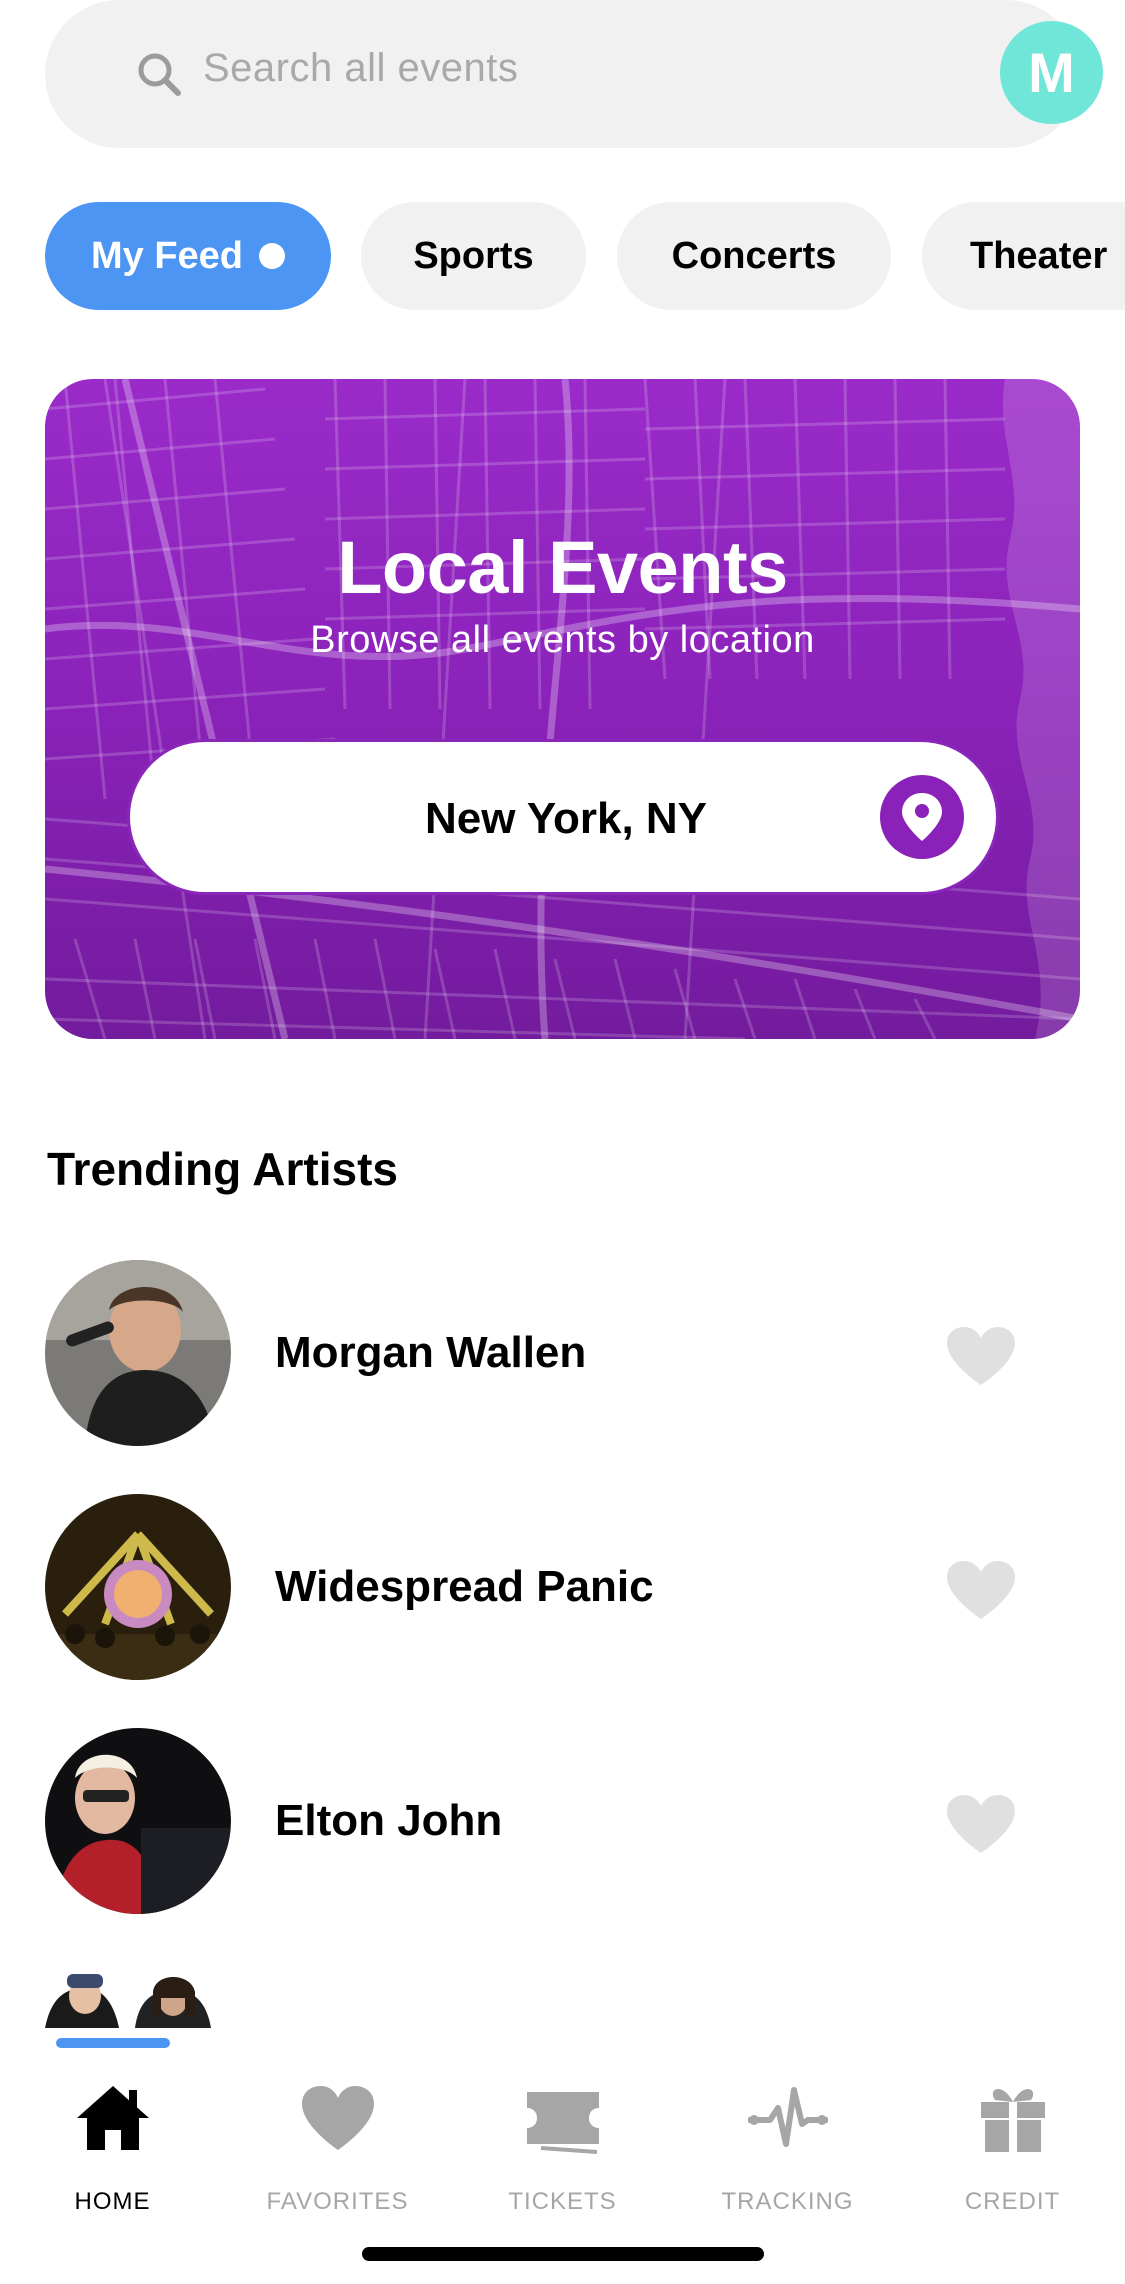 This screenshot has height=2284, width=1125. I want to click on local-events-subtitle: Browse all events by location, so click(562, 640).